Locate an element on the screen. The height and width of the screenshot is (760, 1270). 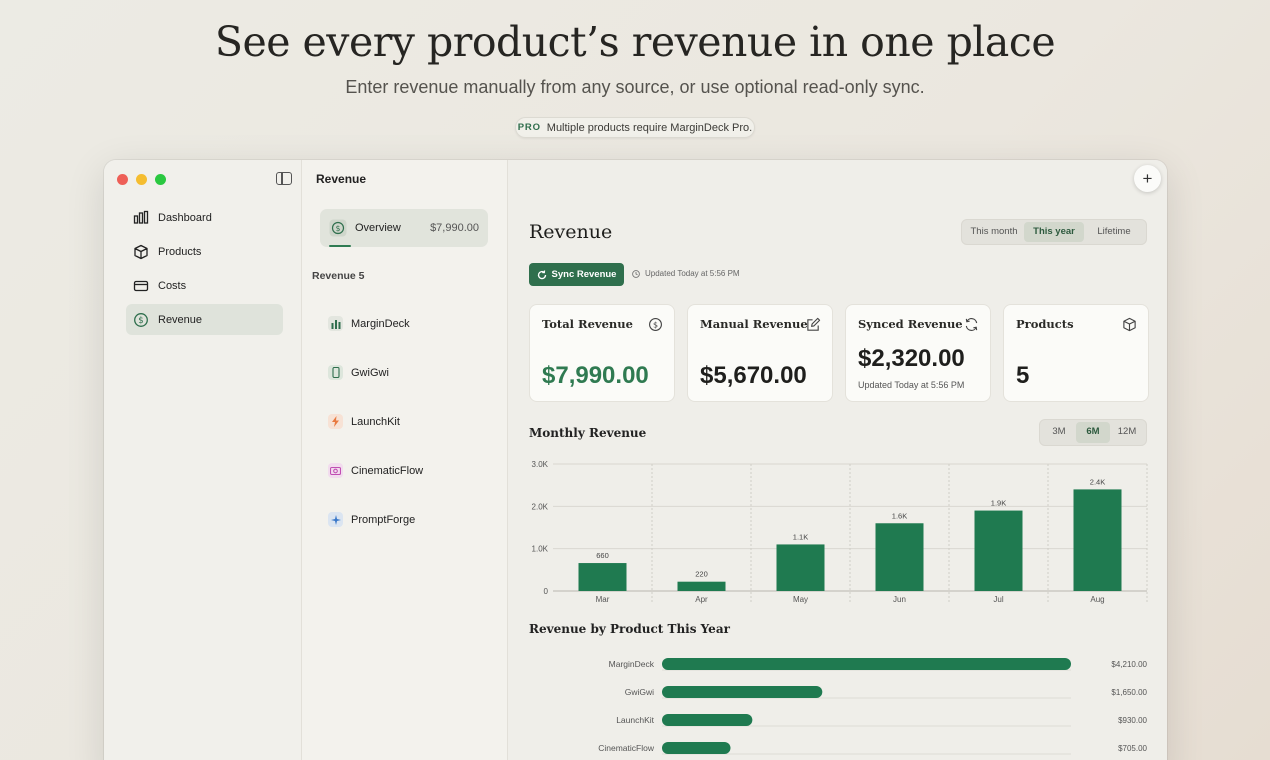
total-revenue-card: Total Revenue $ $7,990.00 is located at coordinates (602, 353).